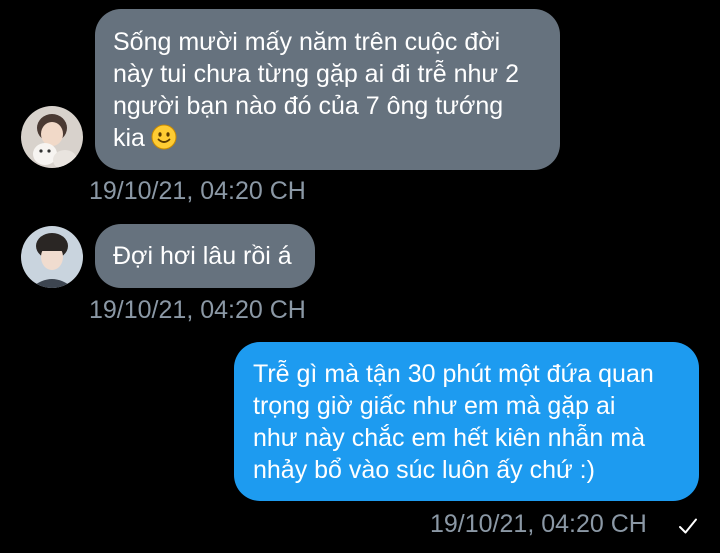  I want to click on message-bubble-incoming: Đợi hơi lâu rồi á, so click(205, 256).